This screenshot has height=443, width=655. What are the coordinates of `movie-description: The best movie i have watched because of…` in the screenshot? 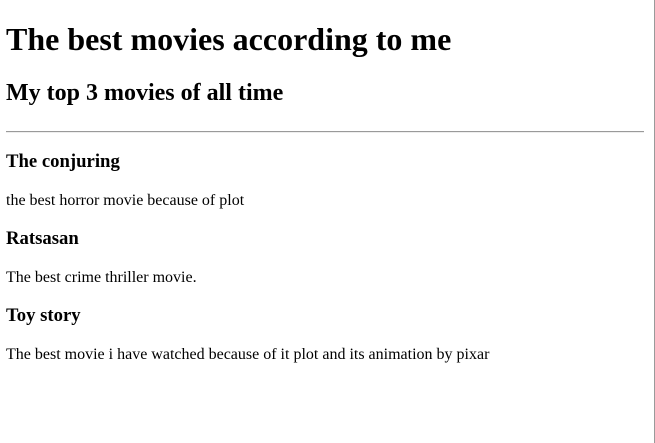 It's located at (248, 355).